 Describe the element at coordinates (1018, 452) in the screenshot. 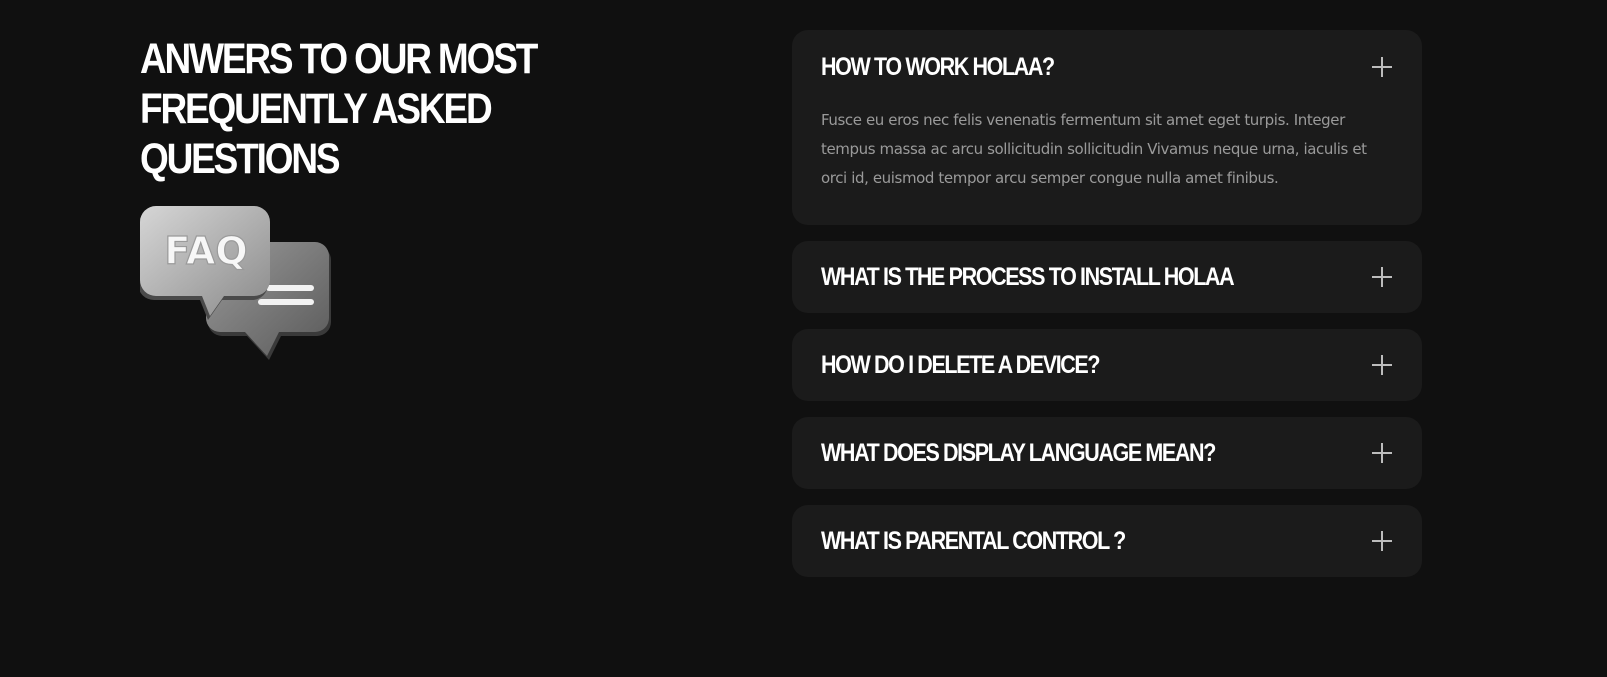

I see `faq-question: WHAT DOES DISPLAY LANGUAGE MEAN?` at that location.